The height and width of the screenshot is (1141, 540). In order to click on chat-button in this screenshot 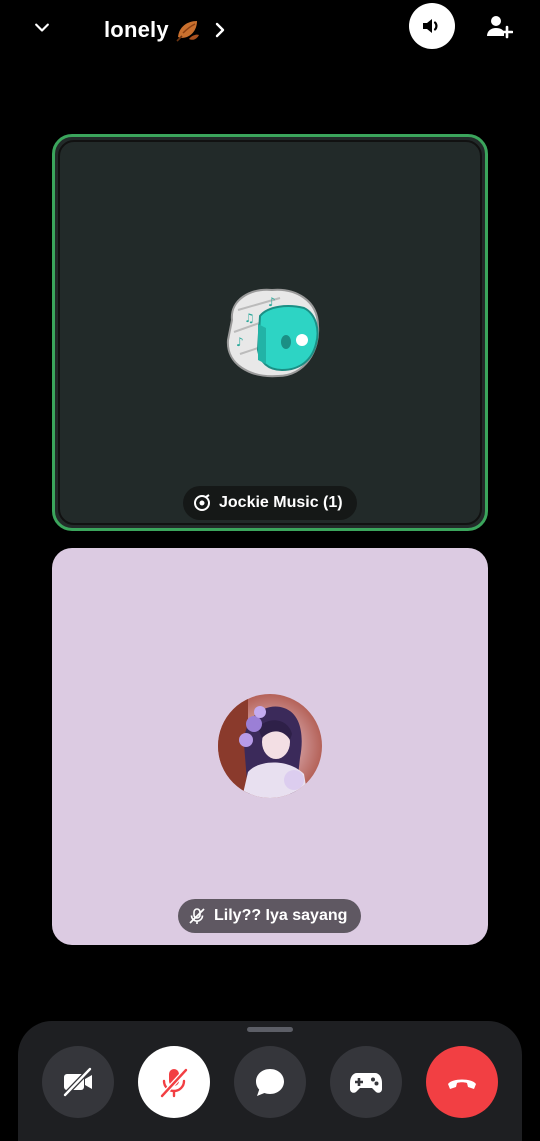, I will do `click(270, 1082)`.